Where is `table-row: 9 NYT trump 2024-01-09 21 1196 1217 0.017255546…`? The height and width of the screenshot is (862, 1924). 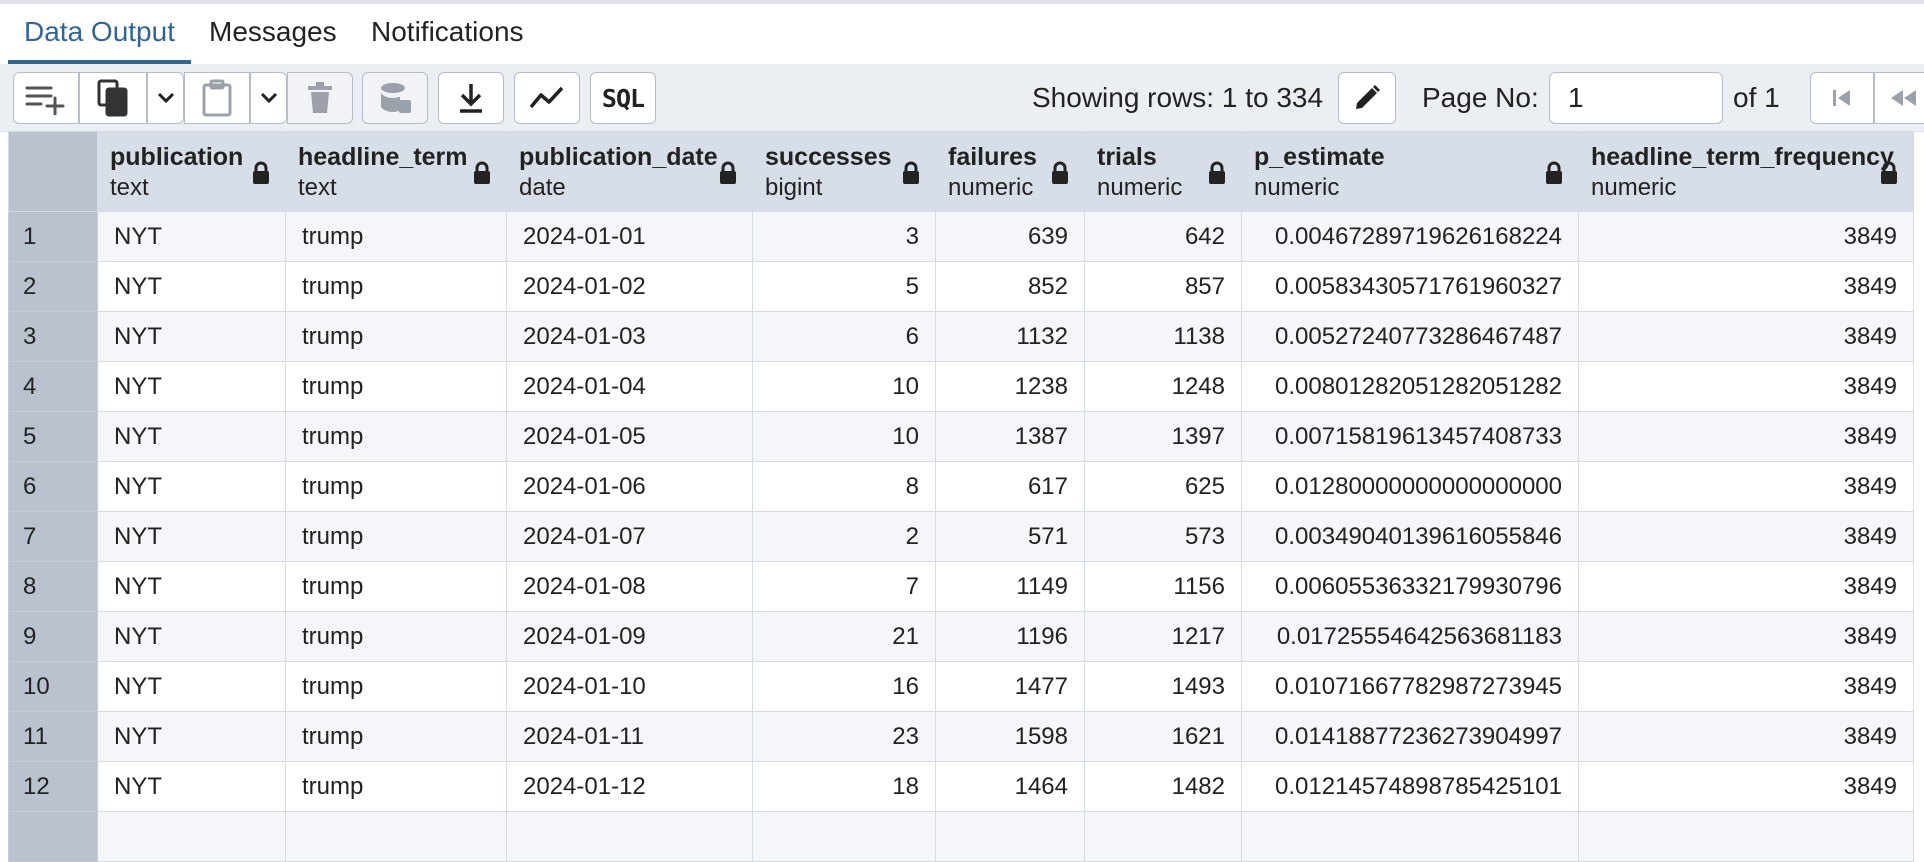 table-row: 9 NYT trump 2024-01-09 21 1196 1217 0.017255546… is located at coordinates (961, 636).